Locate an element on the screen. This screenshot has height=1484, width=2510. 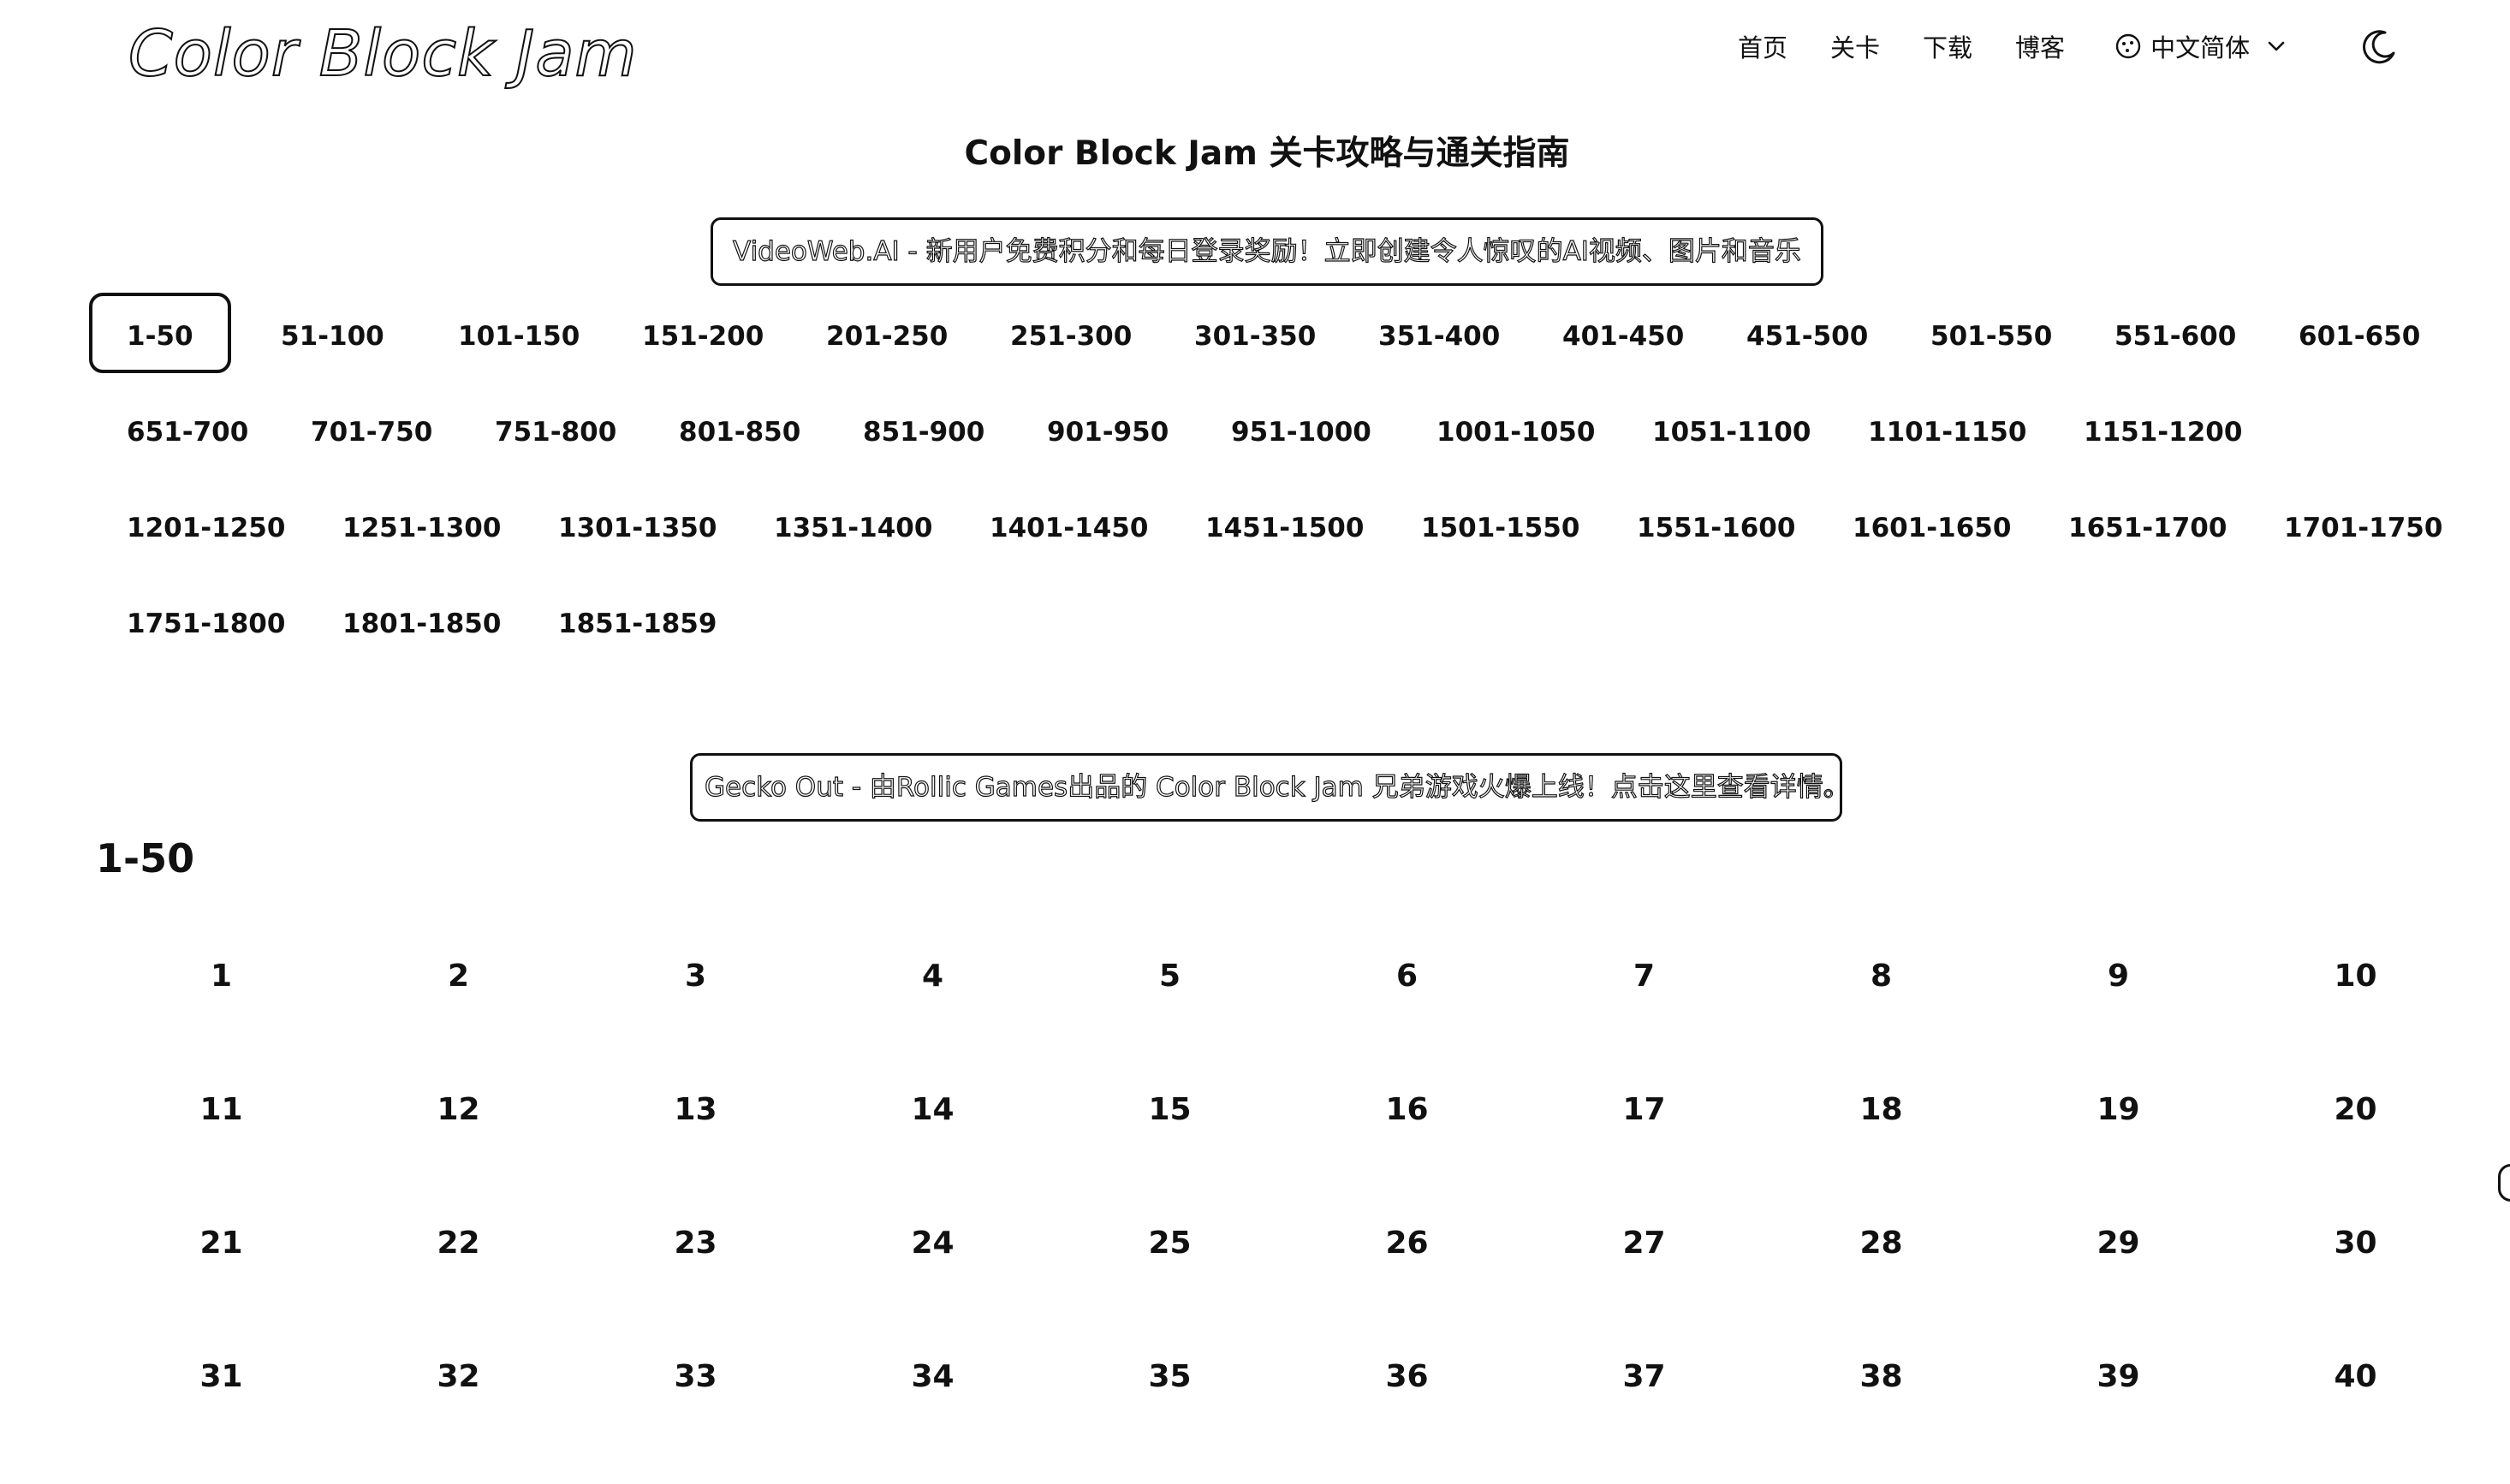
range-tab: 751-800 is located at coordinates (555, 429).